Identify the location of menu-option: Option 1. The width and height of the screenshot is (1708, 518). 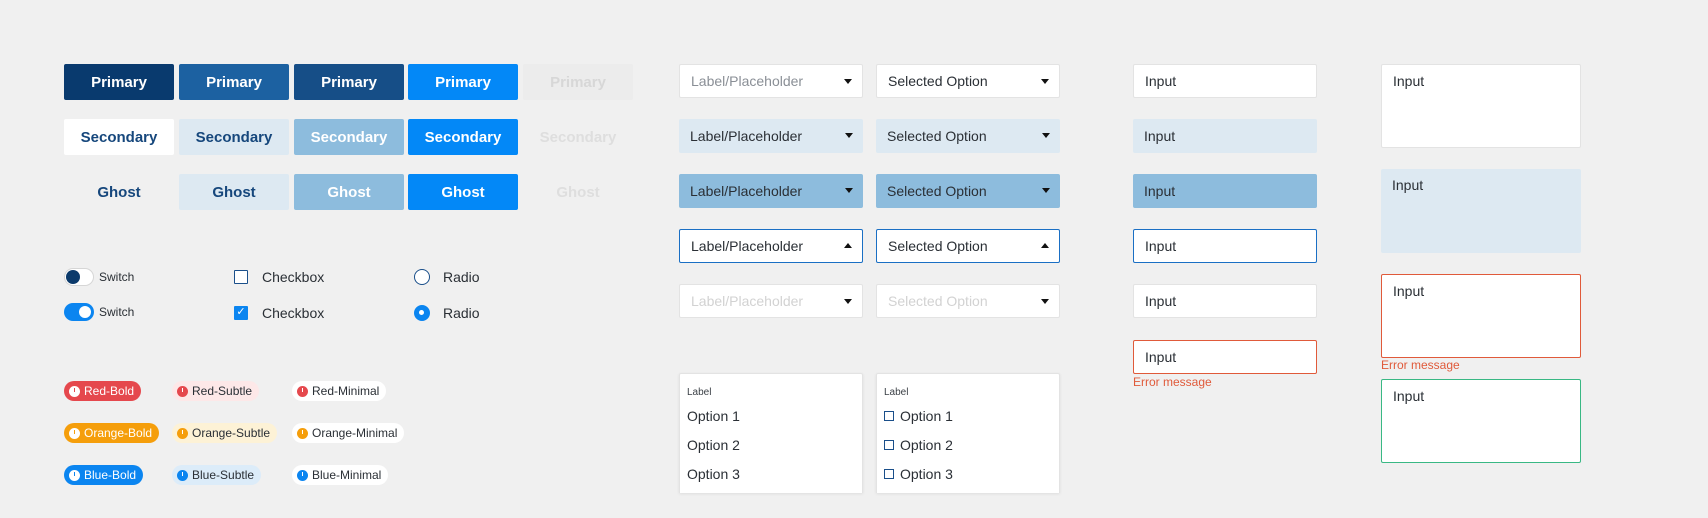
(713, 416).